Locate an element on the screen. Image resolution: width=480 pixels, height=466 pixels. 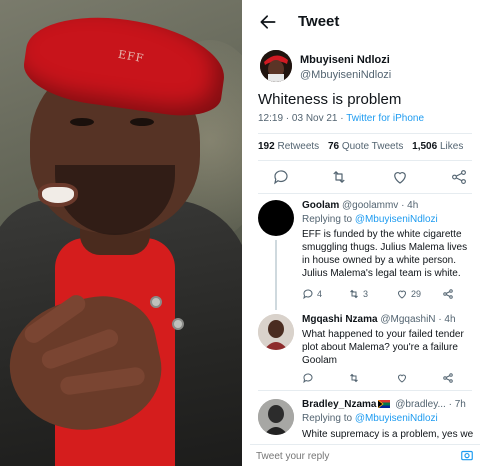
author-handle: @MbuyiseniNdlozi is located at coordinates (346, 75).